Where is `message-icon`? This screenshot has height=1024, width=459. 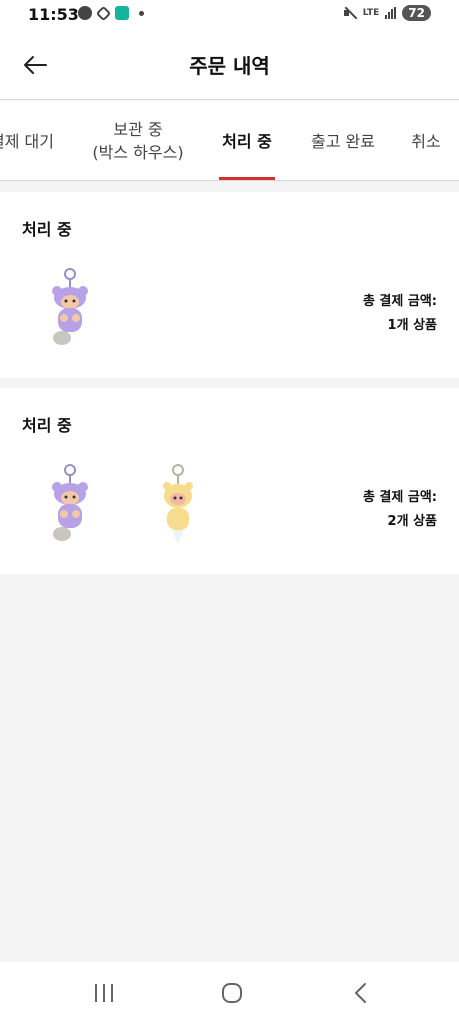
message-icon is located at coordinates (85, 13).